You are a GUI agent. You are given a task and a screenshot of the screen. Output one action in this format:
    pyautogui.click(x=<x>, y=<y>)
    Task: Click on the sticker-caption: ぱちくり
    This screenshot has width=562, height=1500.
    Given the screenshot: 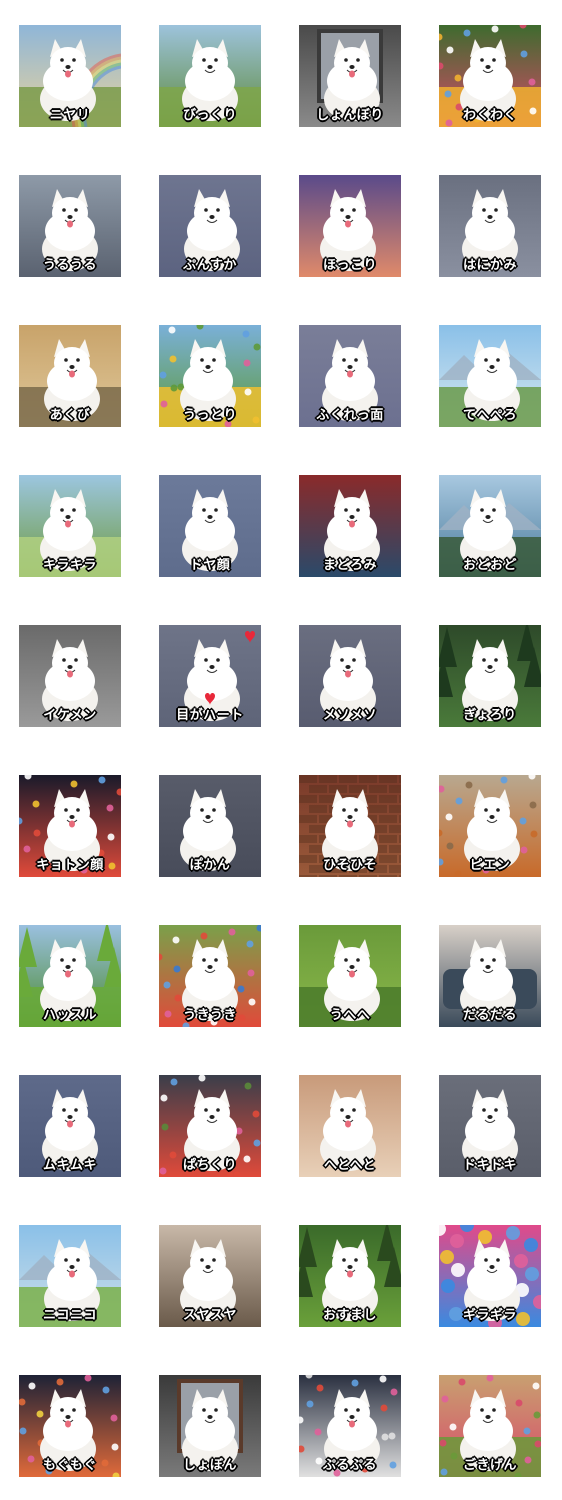 What is the action you would take?
    pyautogui.click(x=209, y=1165)
    